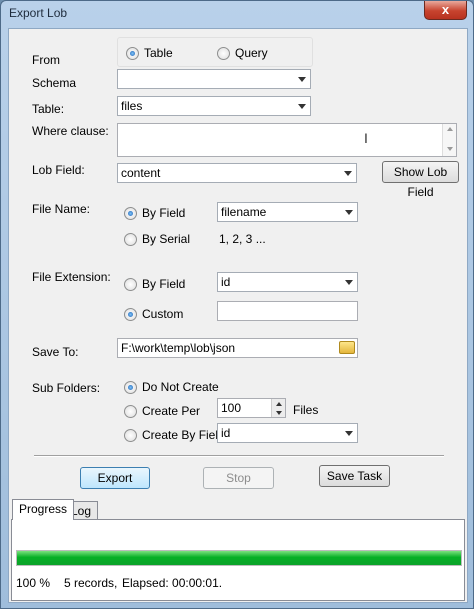 This screenshot has width=474, height=609. I want to click on from-table-radio: Table, so click(149, 53).